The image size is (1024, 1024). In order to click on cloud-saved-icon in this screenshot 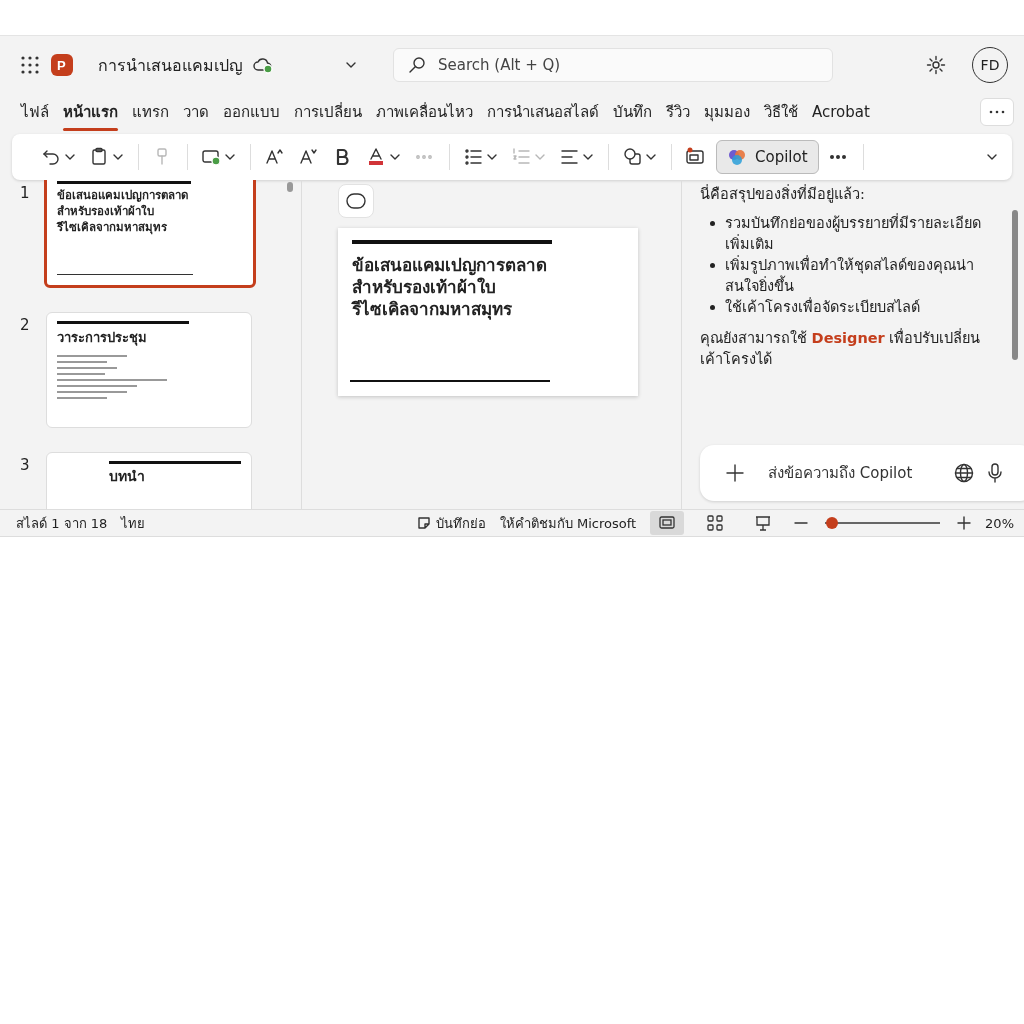, I will do `click(264, 65)`.